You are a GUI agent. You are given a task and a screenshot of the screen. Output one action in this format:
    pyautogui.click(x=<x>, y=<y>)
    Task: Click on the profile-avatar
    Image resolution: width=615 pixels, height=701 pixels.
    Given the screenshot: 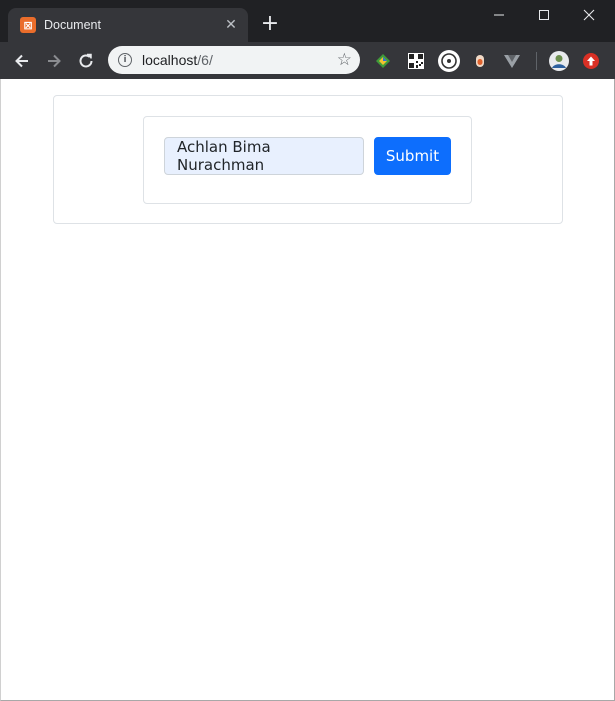 What is the action you would take?
    pyautogui.click(x=559, y=61)
    